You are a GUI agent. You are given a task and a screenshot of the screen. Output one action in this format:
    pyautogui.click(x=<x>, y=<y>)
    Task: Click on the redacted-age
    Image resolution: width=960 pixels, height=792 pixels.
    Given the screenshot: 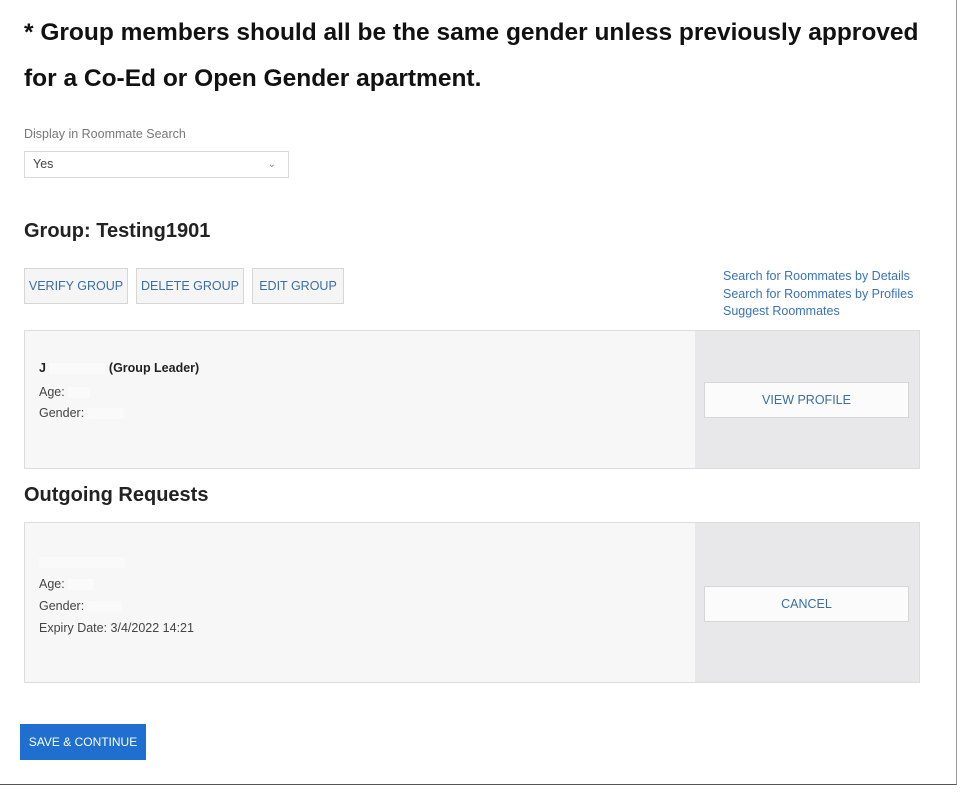 What is the action you would take?
    pyautogui.click(x=79, y=393)
    